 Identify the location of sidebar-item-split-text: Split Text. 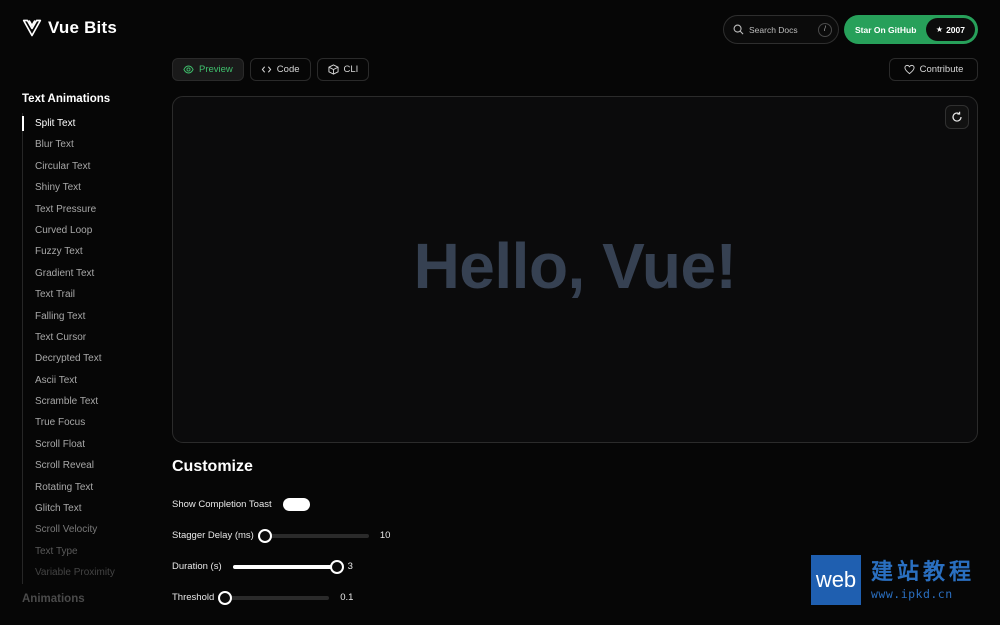
(92, 123).